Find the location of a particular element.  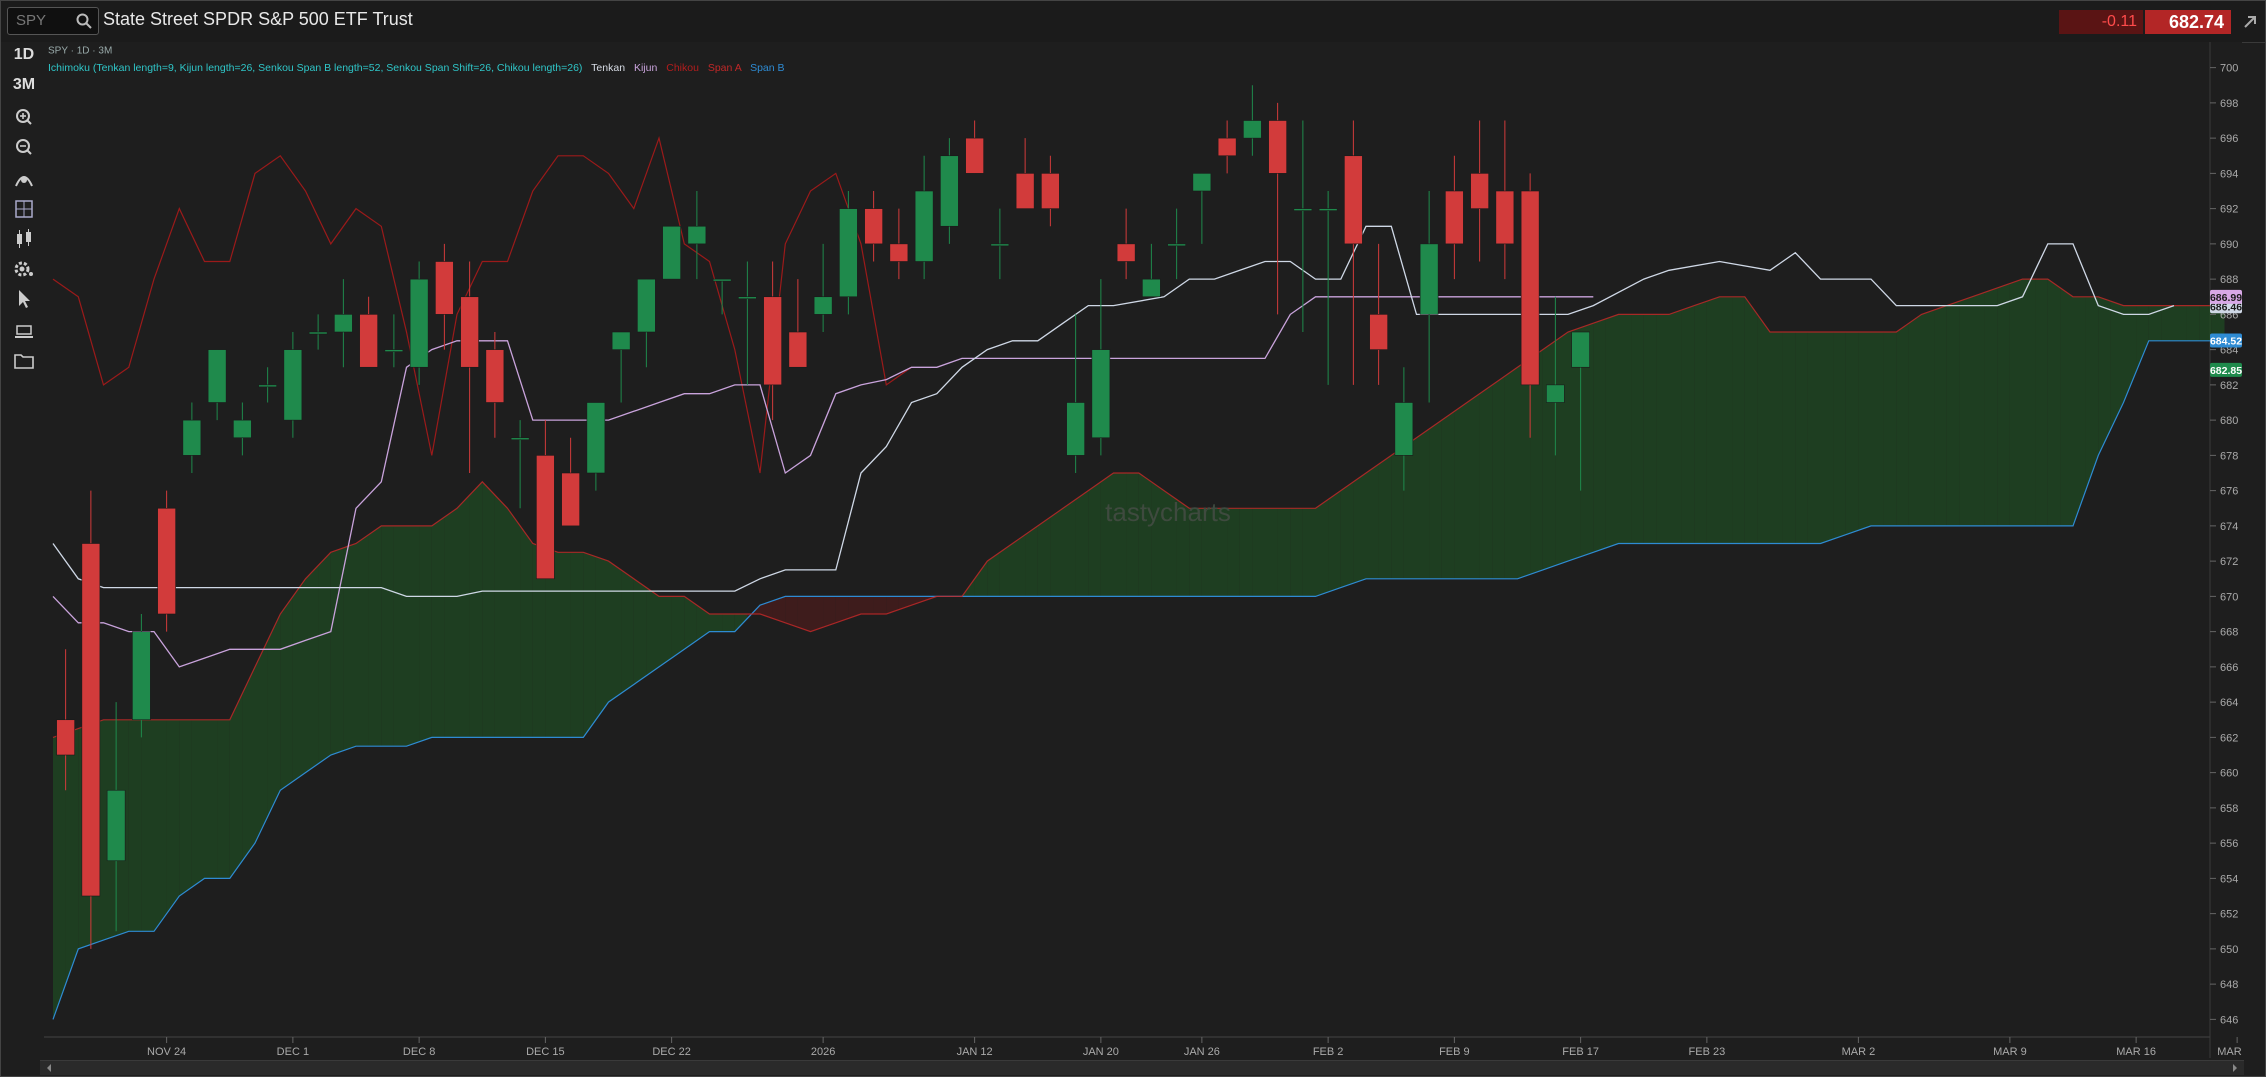

chart-symbol-line: SPY · 1D · 3M is located at coordinates (80, 50).